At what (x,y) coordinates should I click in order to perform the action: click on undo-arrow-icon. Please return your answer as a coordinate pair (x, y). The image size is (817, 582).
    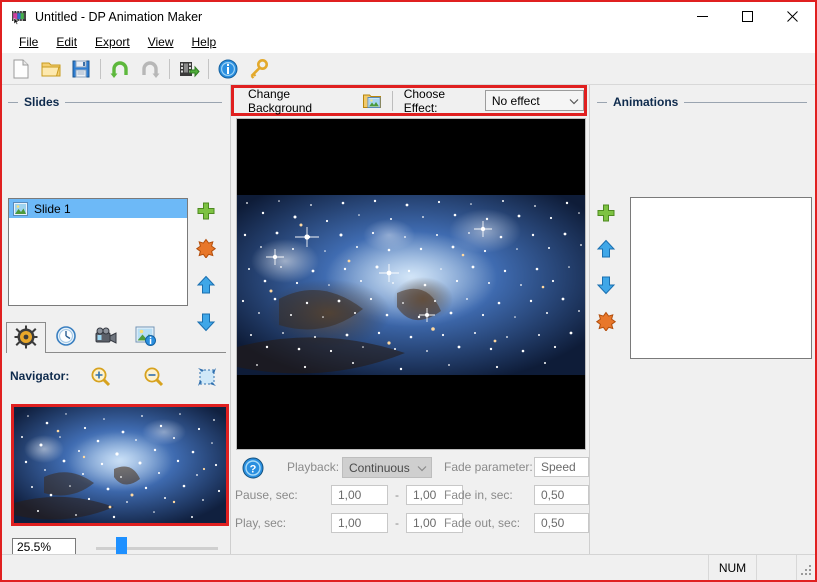
    Looking at the image, I should click on (120, 69).